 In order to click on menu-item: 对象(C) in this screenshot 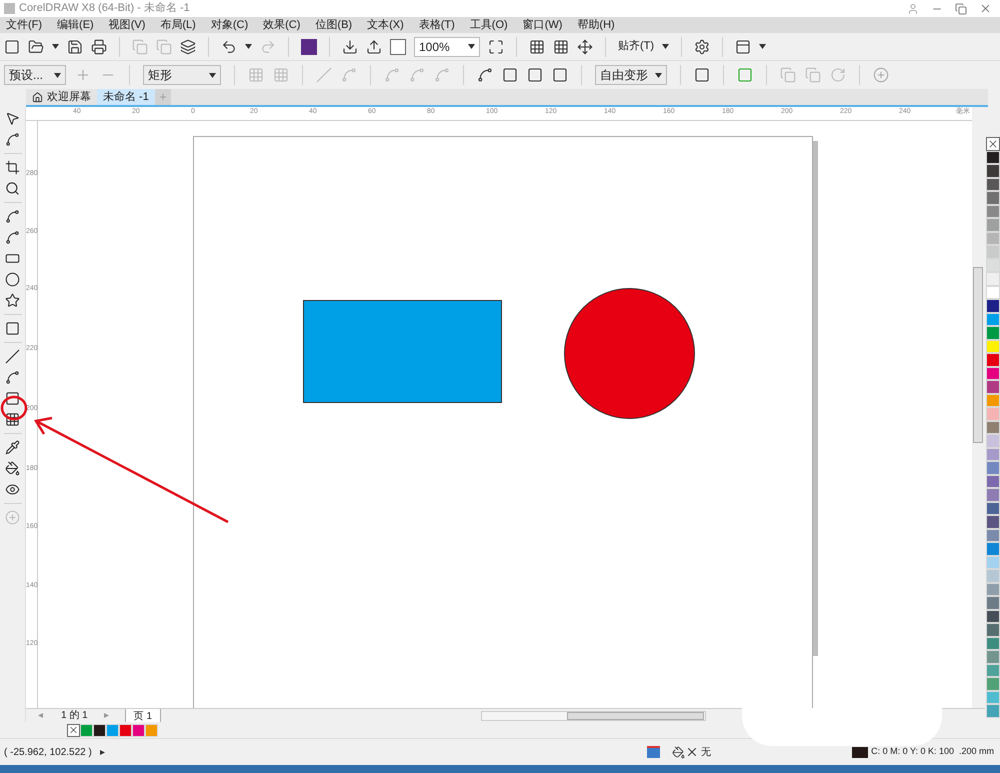, I will do `click(229, 25)`.